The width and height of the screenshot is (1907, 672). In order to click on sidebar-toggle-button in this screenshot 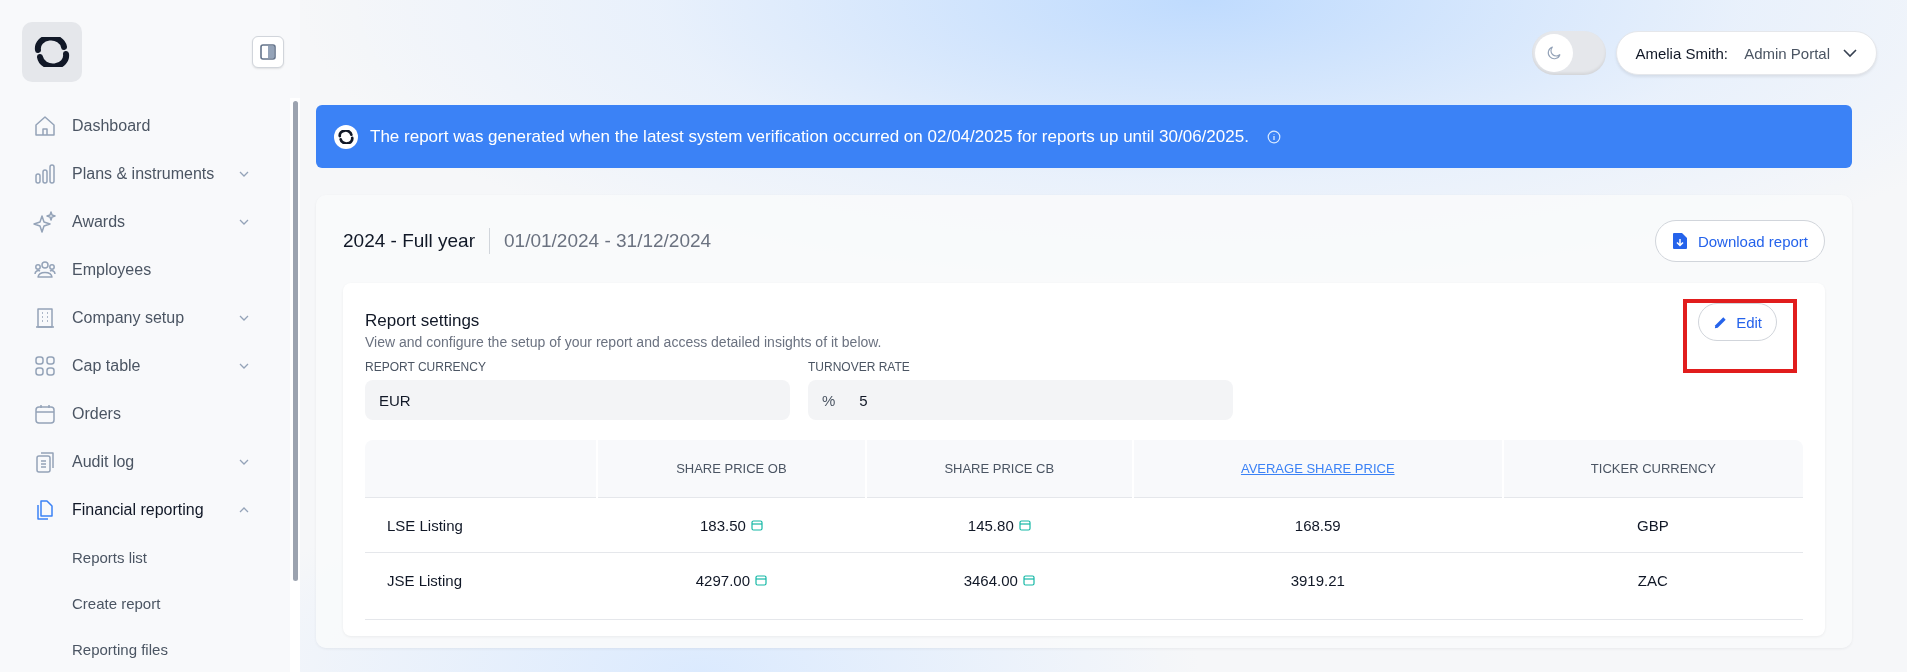, I will do `click(268, 52)`.